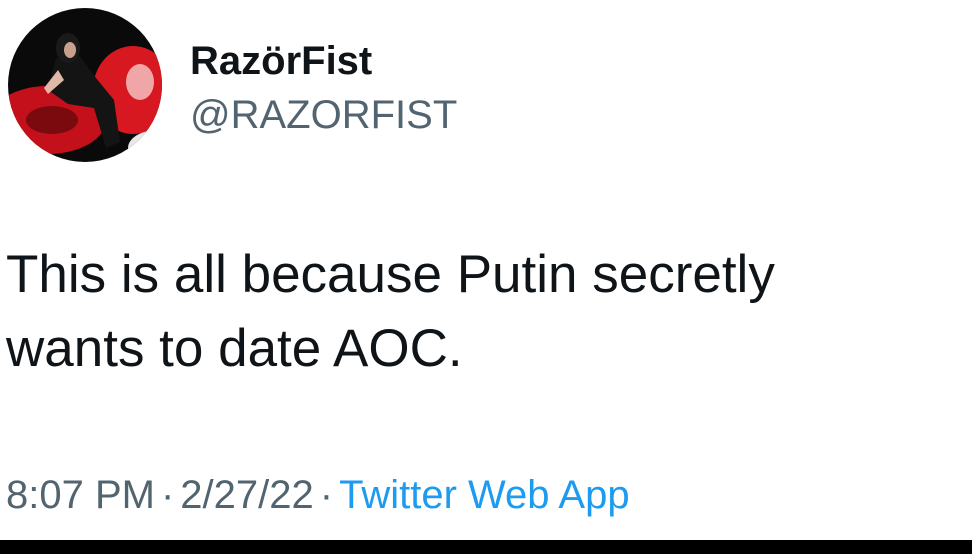  What do you see at coordinates (80, 495) in the screenshot?
I see `tweet-time: 8:07 PM` at bounding box center [80, 495].